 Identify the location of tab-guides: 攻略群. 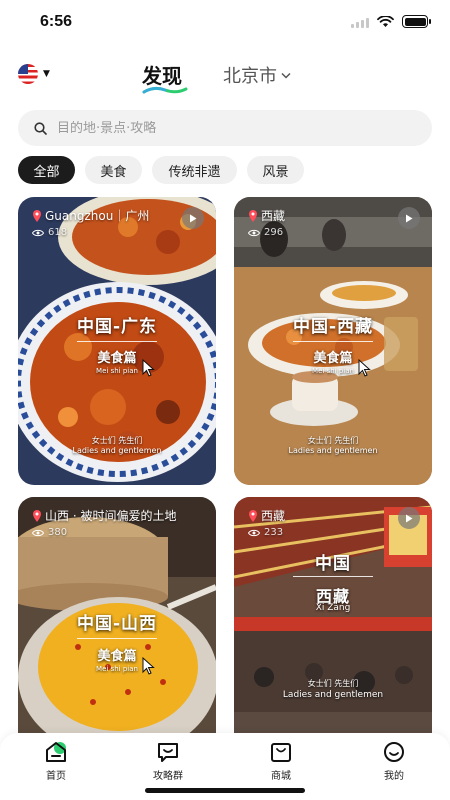
(168, 761).